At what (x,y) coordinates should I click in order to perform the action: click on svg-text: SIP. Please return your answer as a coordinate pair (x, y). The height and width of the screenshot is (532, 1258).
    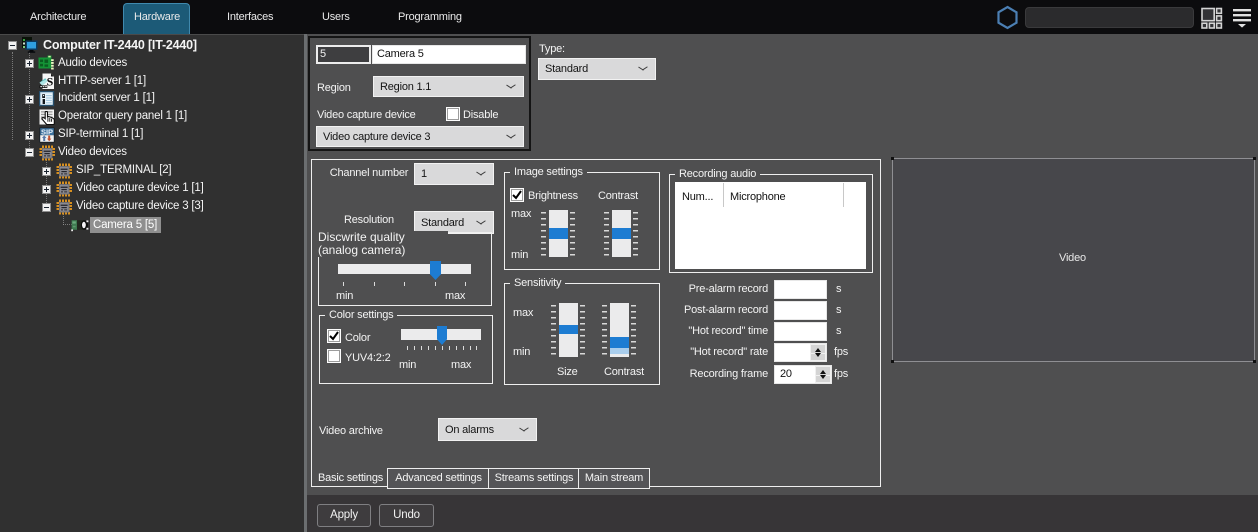
    Looking at the image, I should click on (47, 132).